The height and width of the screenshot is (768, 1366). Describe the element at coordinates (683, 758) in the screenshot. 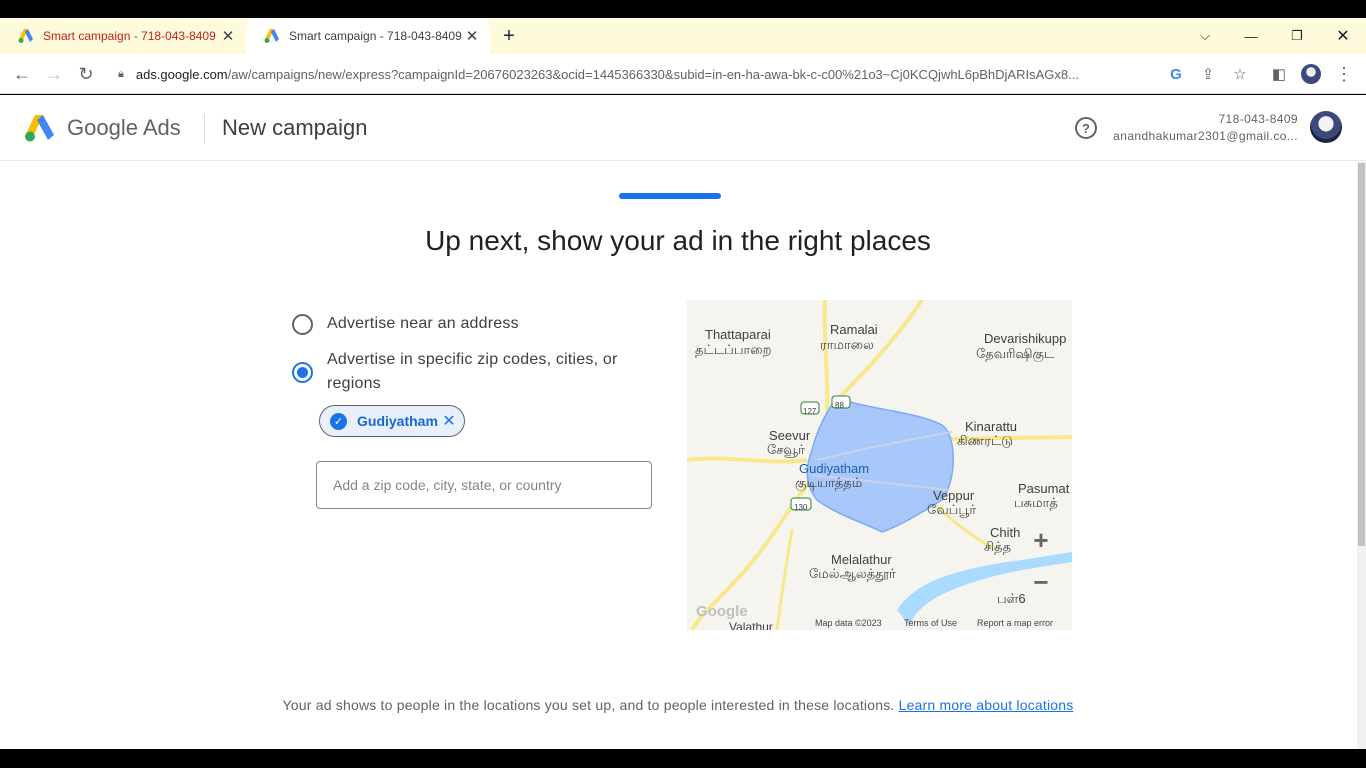

I see `bottom-black-bar` at that location.